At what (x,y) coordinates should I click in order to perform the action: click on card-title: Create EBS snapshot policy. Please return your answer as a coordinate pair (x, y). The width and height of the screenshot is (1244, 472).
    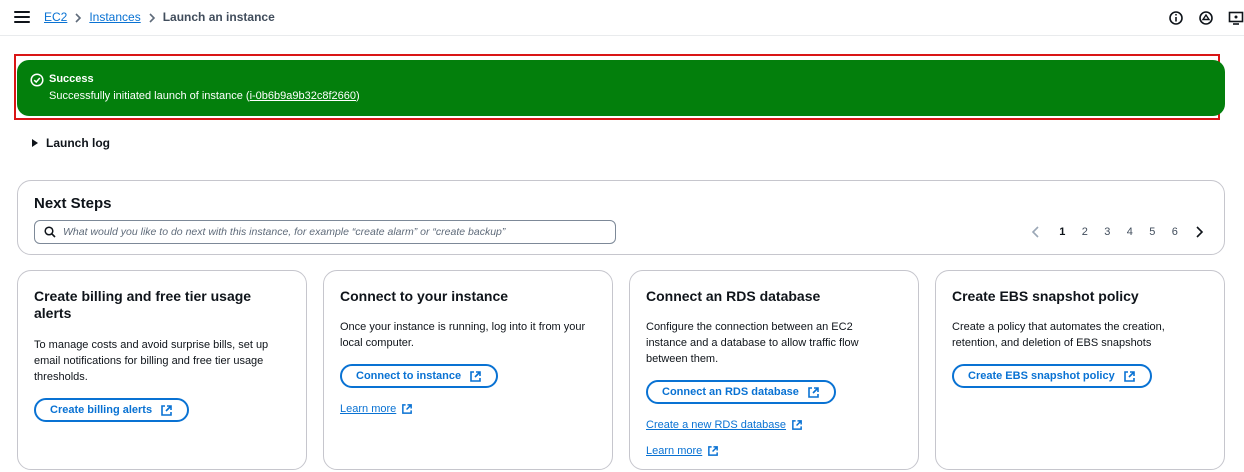
    Looking at the image, I should click on (1045, 296).